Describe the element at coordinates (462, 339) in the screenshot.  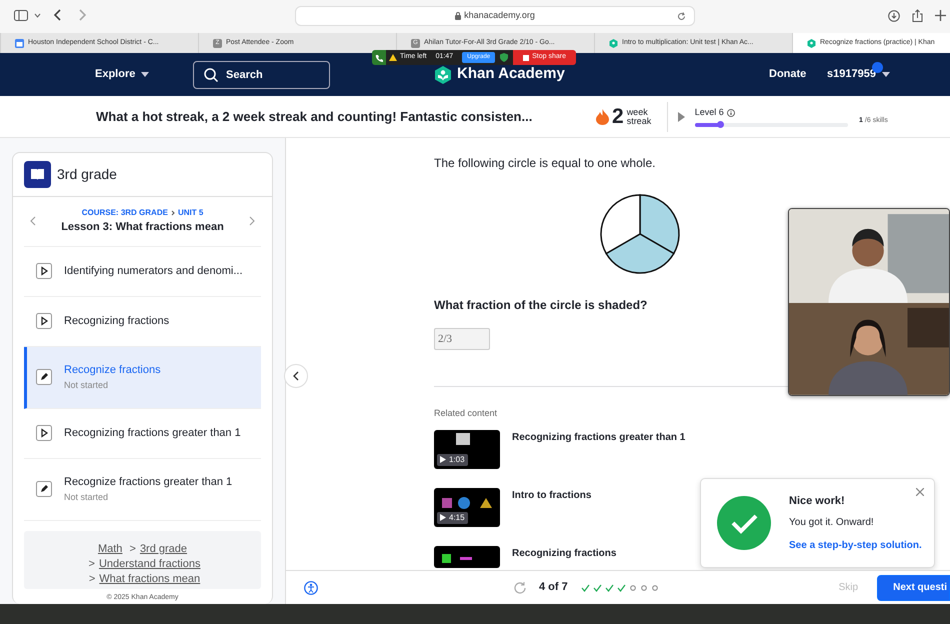
I see `answer-field: 2/3` at that location.